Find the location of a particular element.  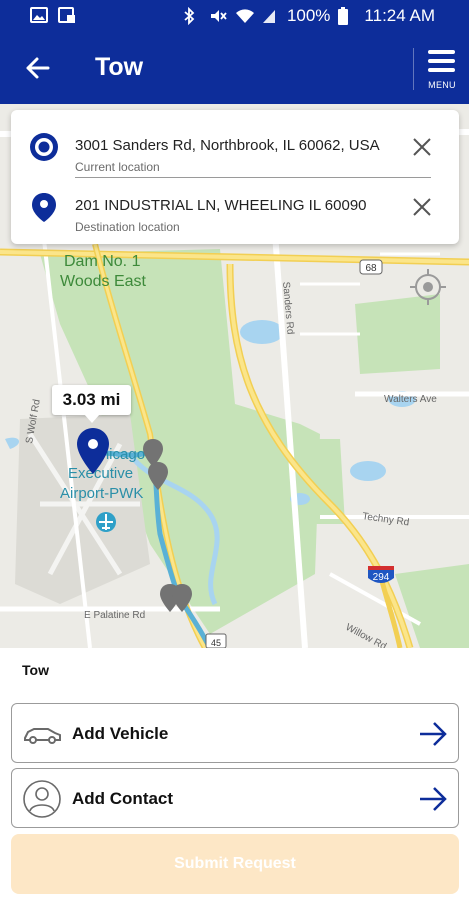

destination-caption: Destination location is located at coordinates (127, 227).